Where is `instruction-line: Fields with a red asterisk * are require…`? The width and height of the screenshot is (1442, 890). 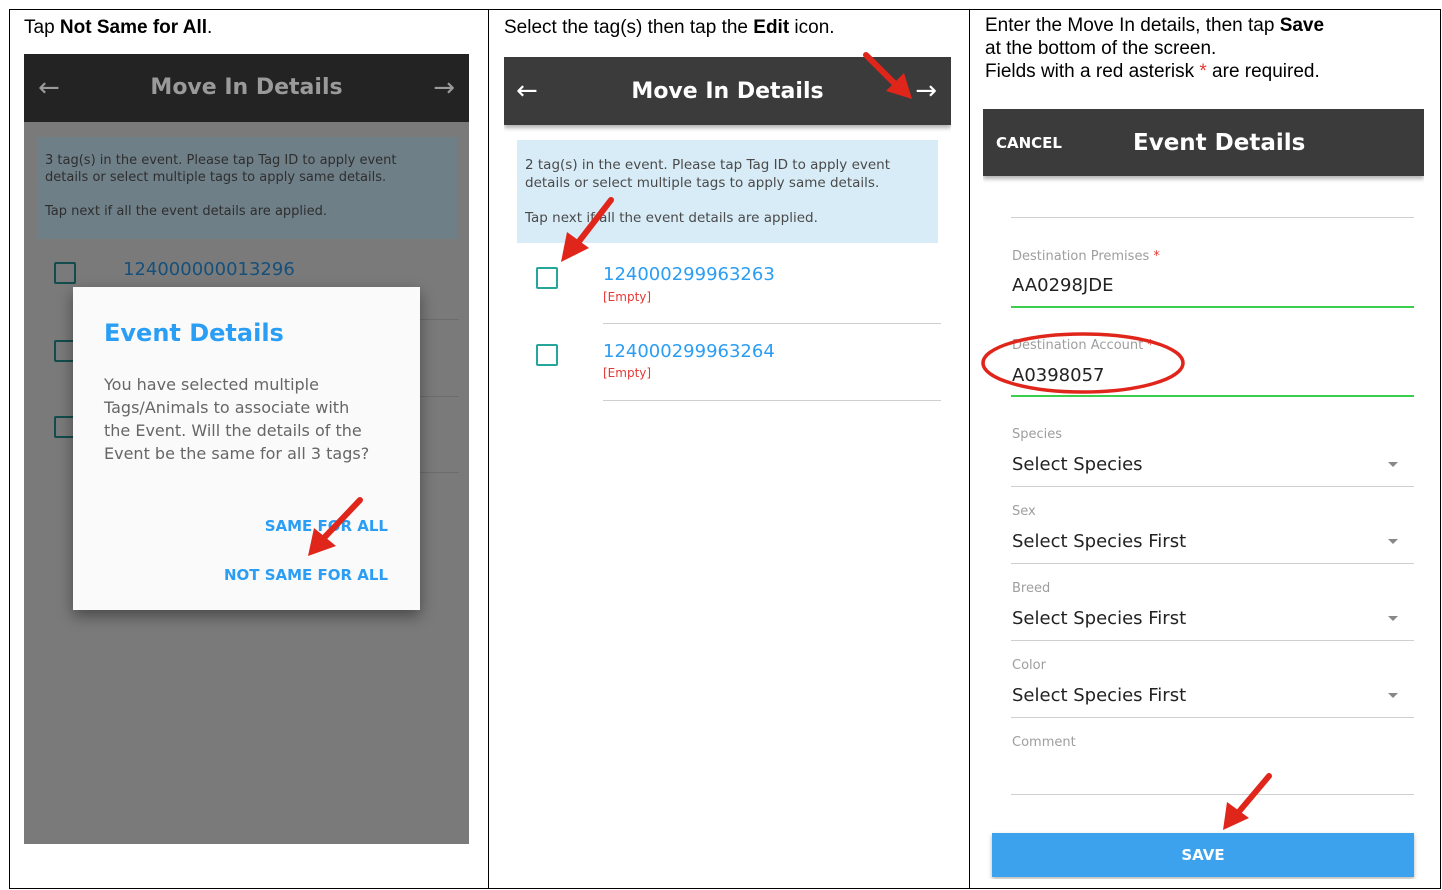
instruction-line: Fields with a red asterisk * are require… is located at coordinates (1154, 72).